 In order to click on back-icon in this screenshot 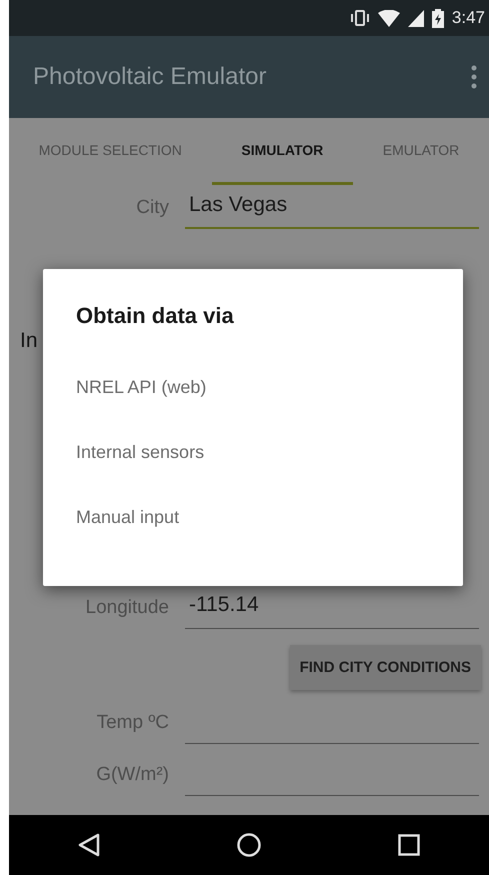, I will do `click(89, 845)`.